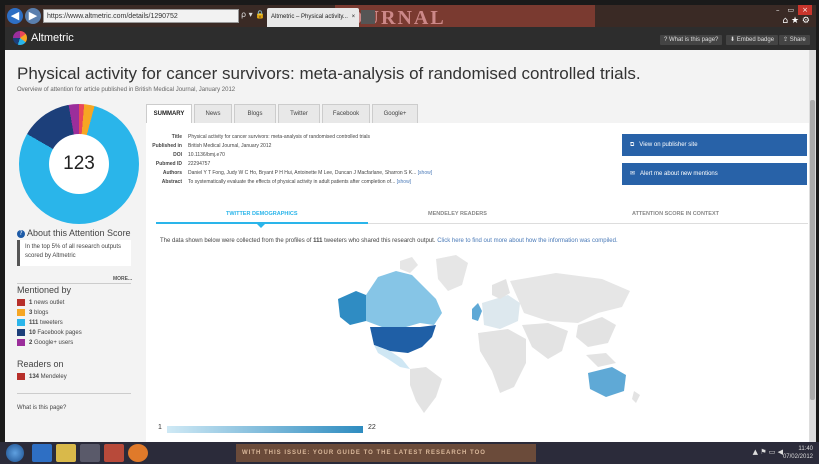 This screenshot has height=464, width=819. Describe the element at coordinates (265, 429) in the screenshot. I see `legend-gradient` at that location.